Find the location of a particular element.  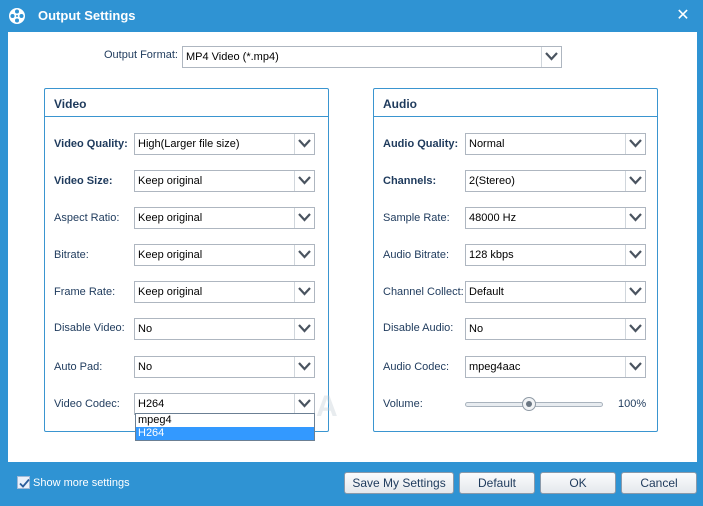

video-quality-select: High(Larger file size) is located at coordinates (224, 144).